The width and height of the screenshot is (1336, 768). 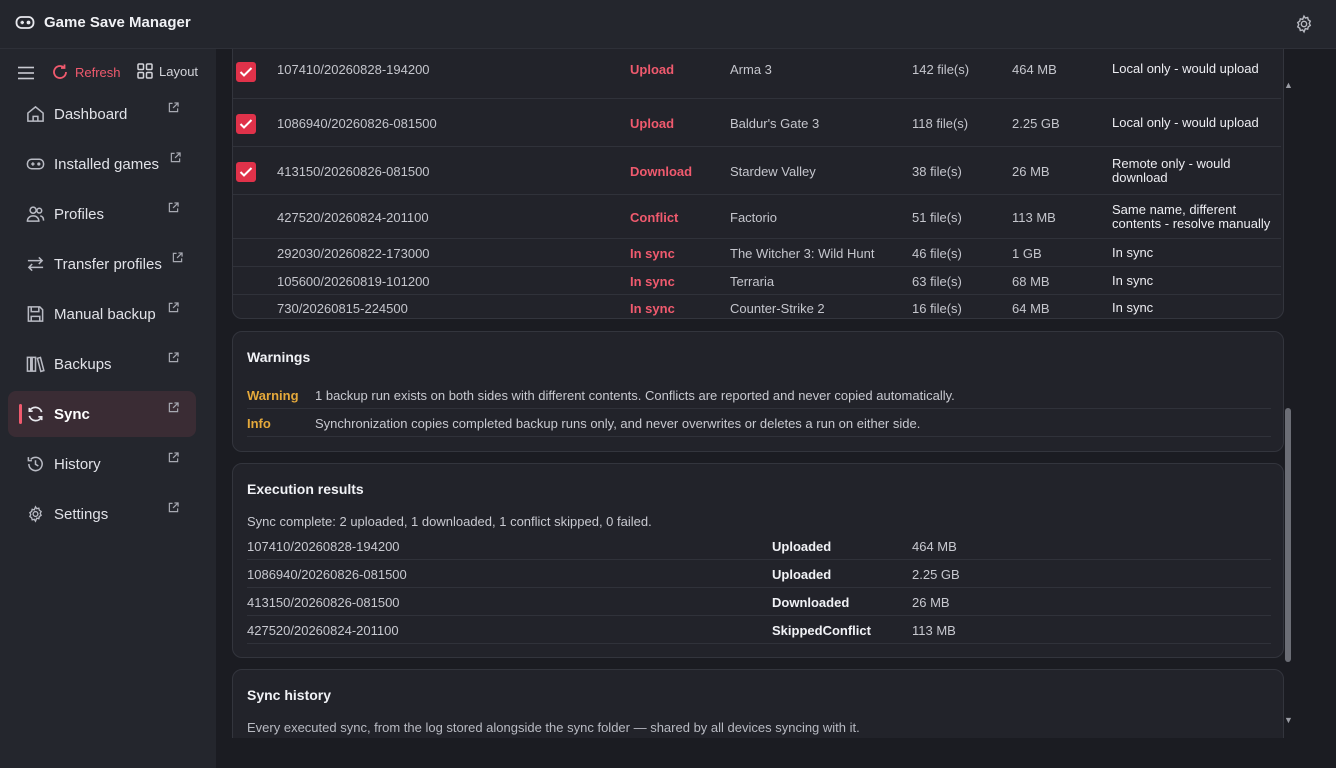 What do you see at coordinates (934, 630) in the screenshot?
I see `result-size: 113 MB` at bounding box center [934, 630].